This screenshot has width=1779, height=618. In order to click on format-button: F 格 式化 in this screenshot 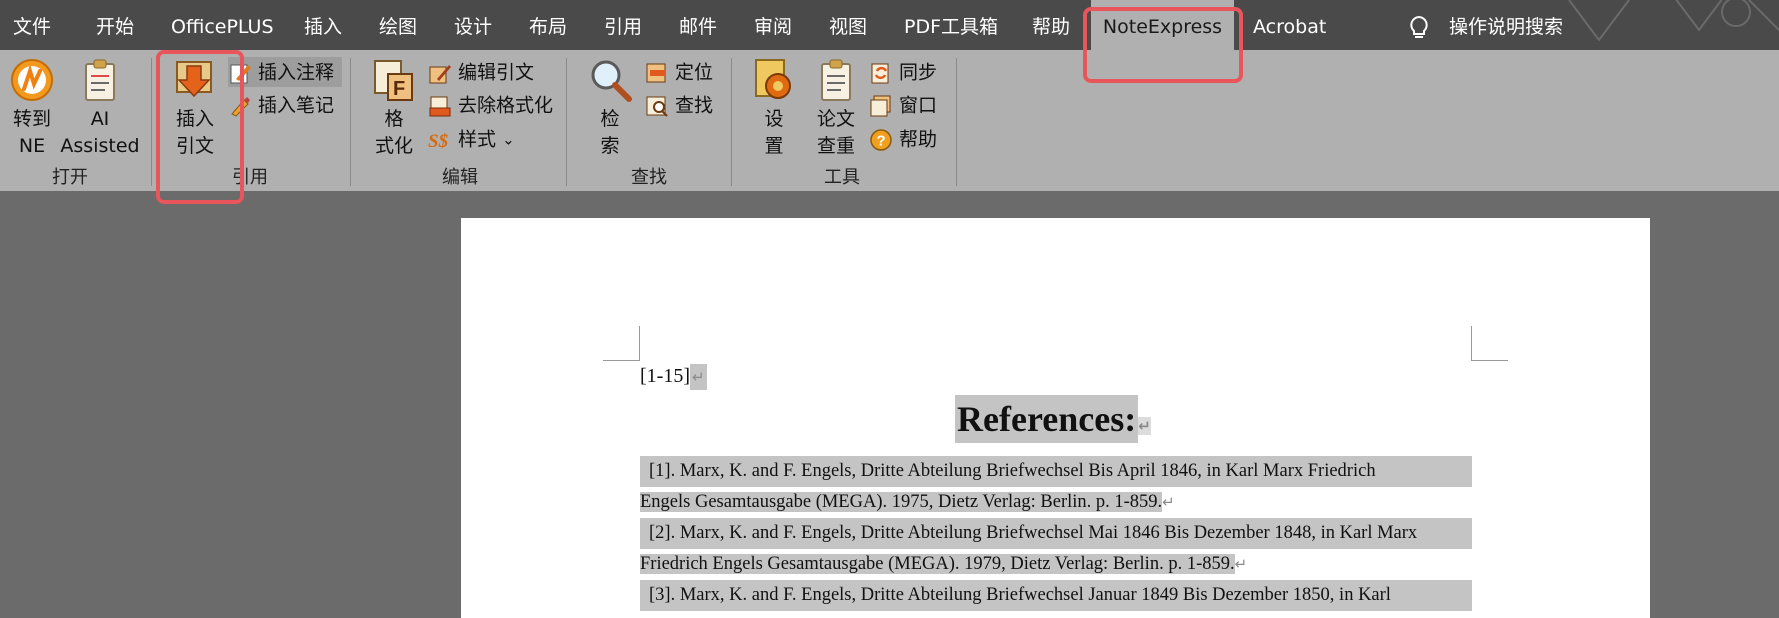, I will do `click(394, 109)`.